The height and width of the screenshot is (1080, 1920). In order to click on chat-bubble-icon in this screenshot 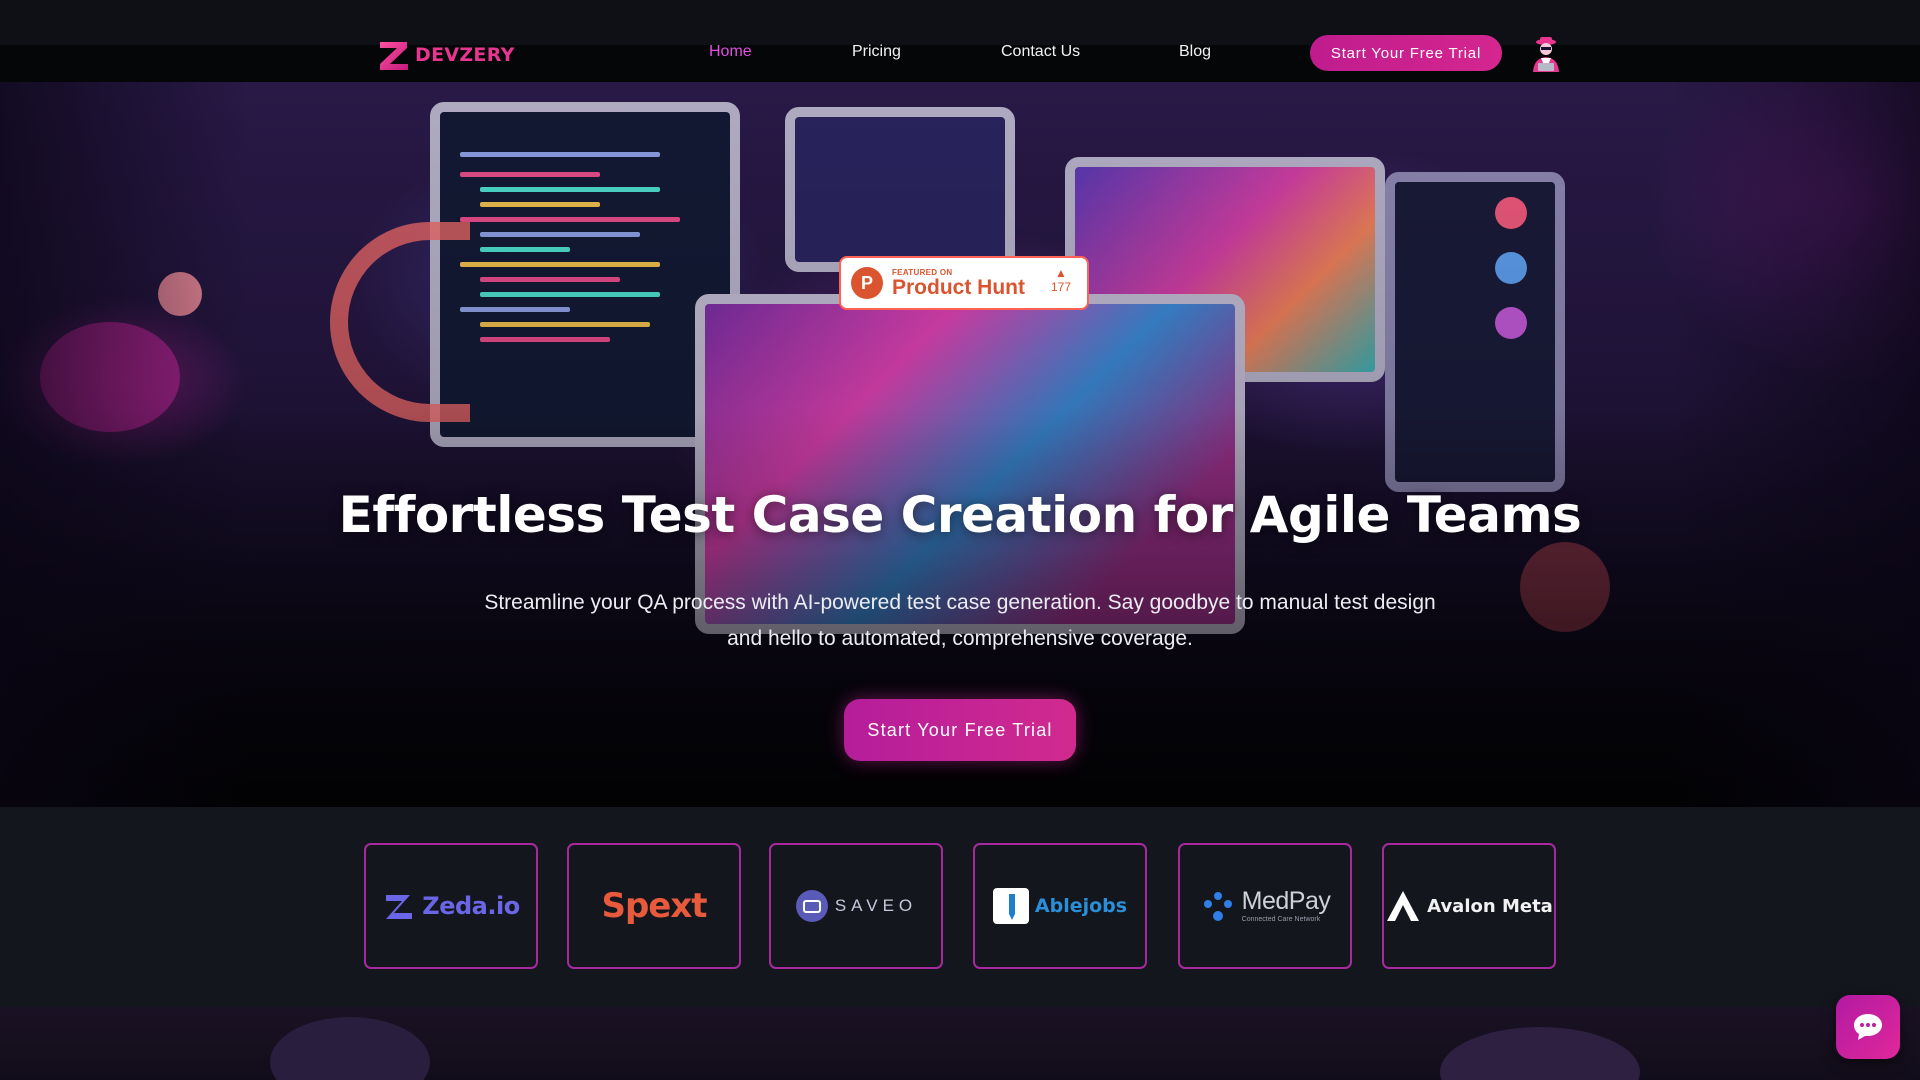, I will do `click(1868, 1027)`.